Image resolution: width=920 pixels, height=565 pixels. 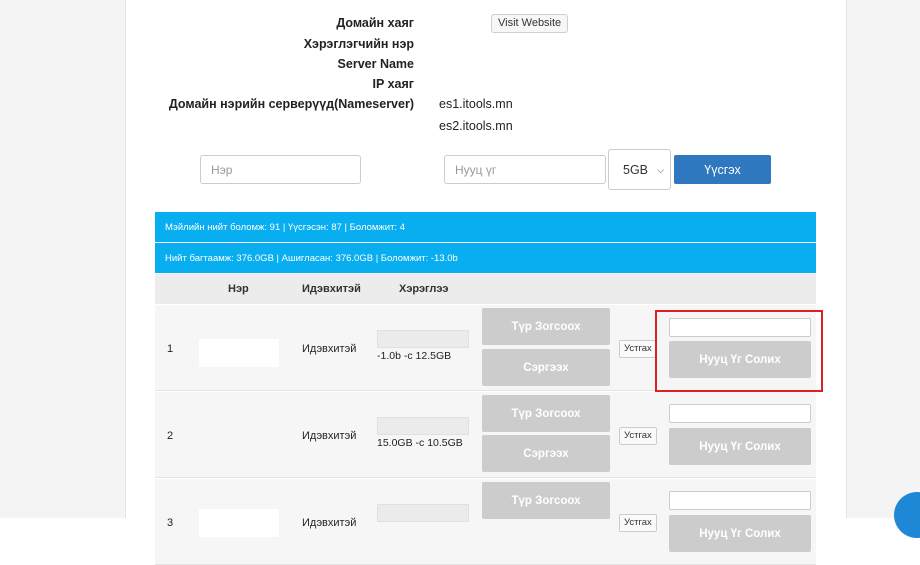 What do you see at coordinates (420, 443) in the screenshot?
I see `usage-text: 15.0GB -с 10.5GB` at bounding box center [420, 443].